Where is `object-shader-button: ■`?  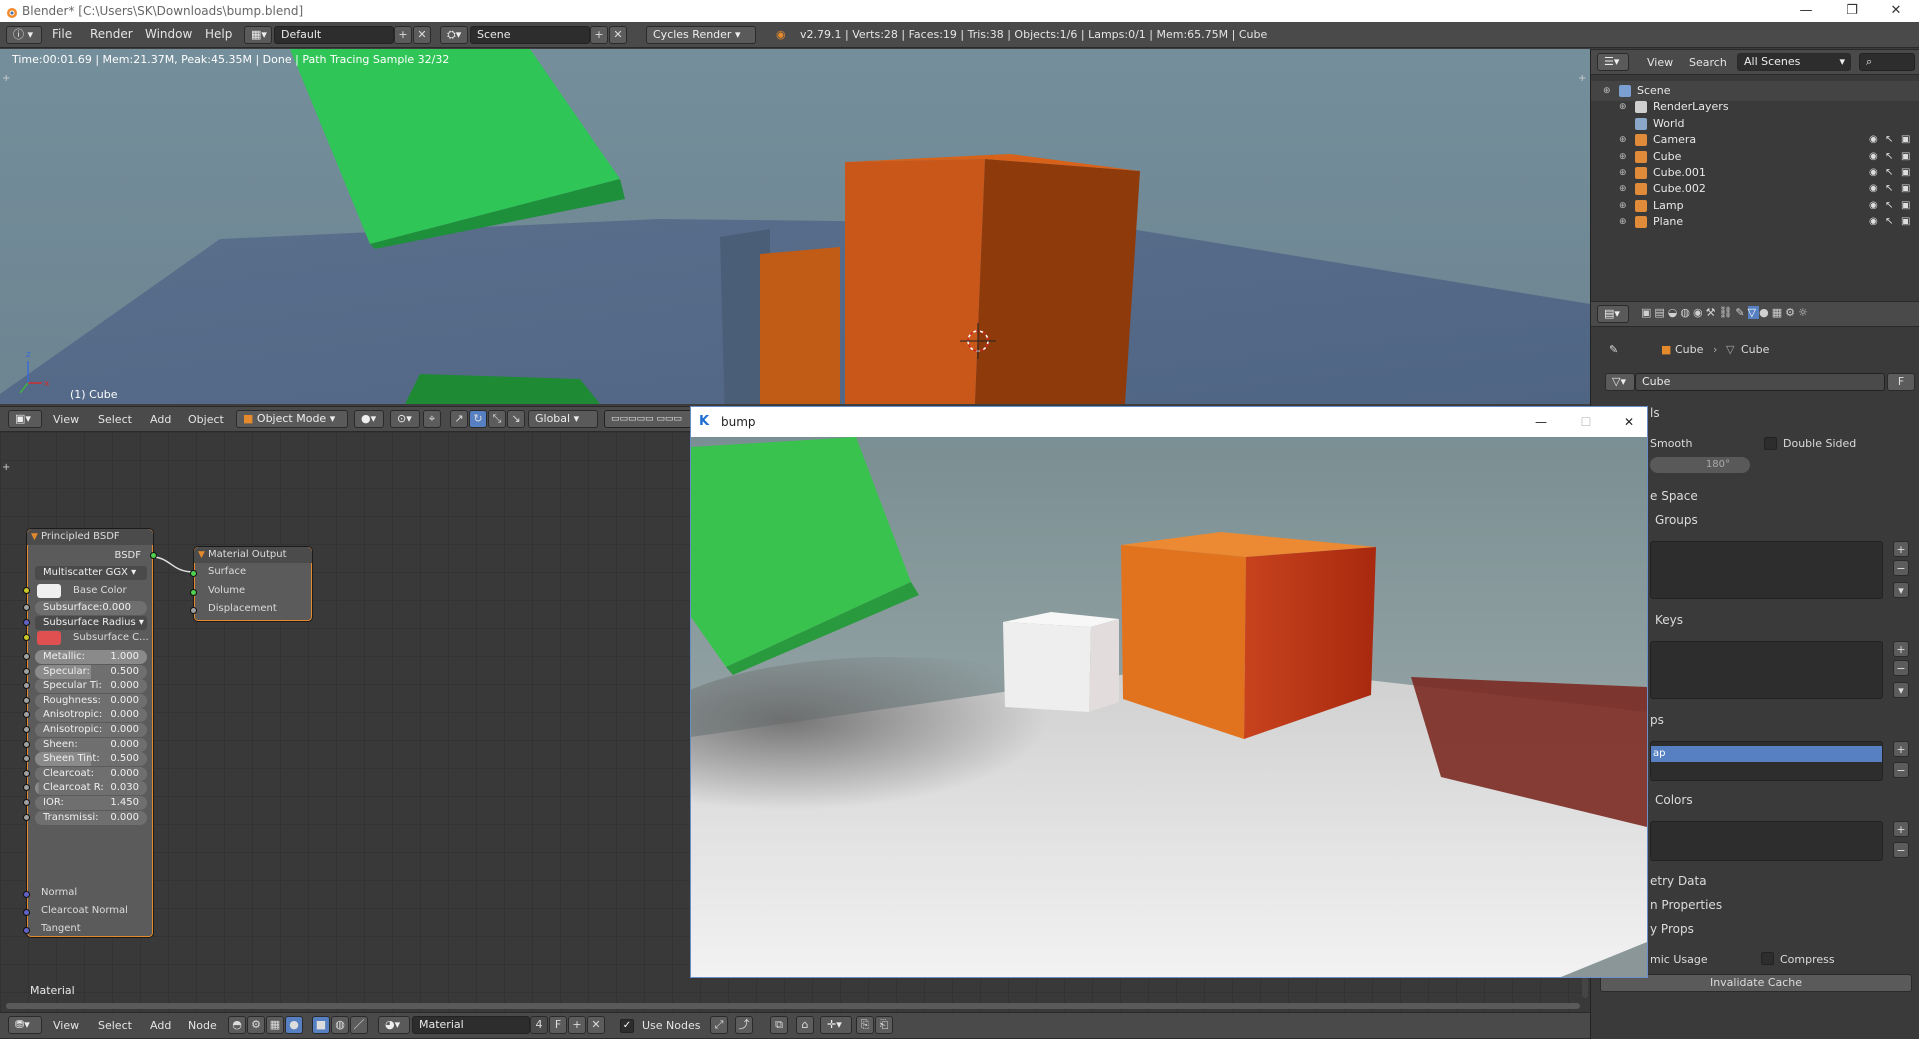
object-shader-button: ■ is located at coordinates (321, 1025).